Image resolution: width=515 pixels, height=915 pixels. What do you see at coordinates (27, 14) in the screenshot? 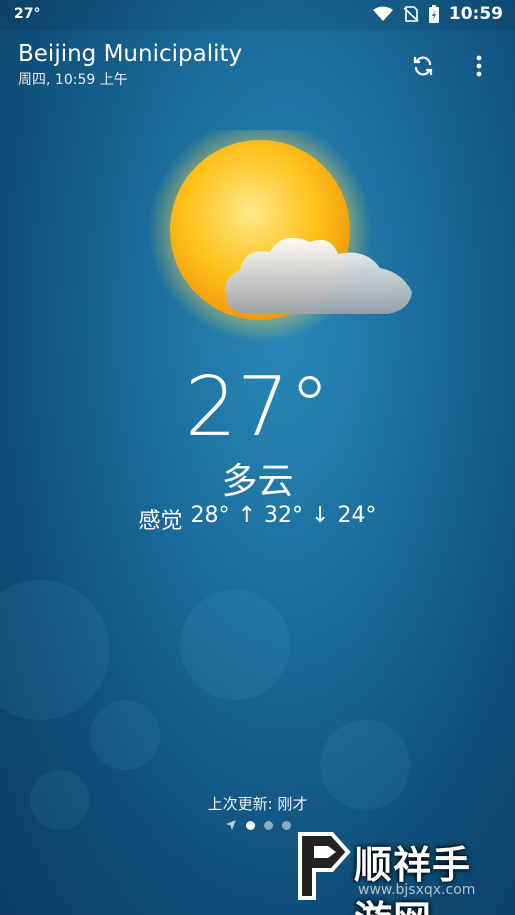
I see `status-temperature: 27°` at bounding box center [27, 14].